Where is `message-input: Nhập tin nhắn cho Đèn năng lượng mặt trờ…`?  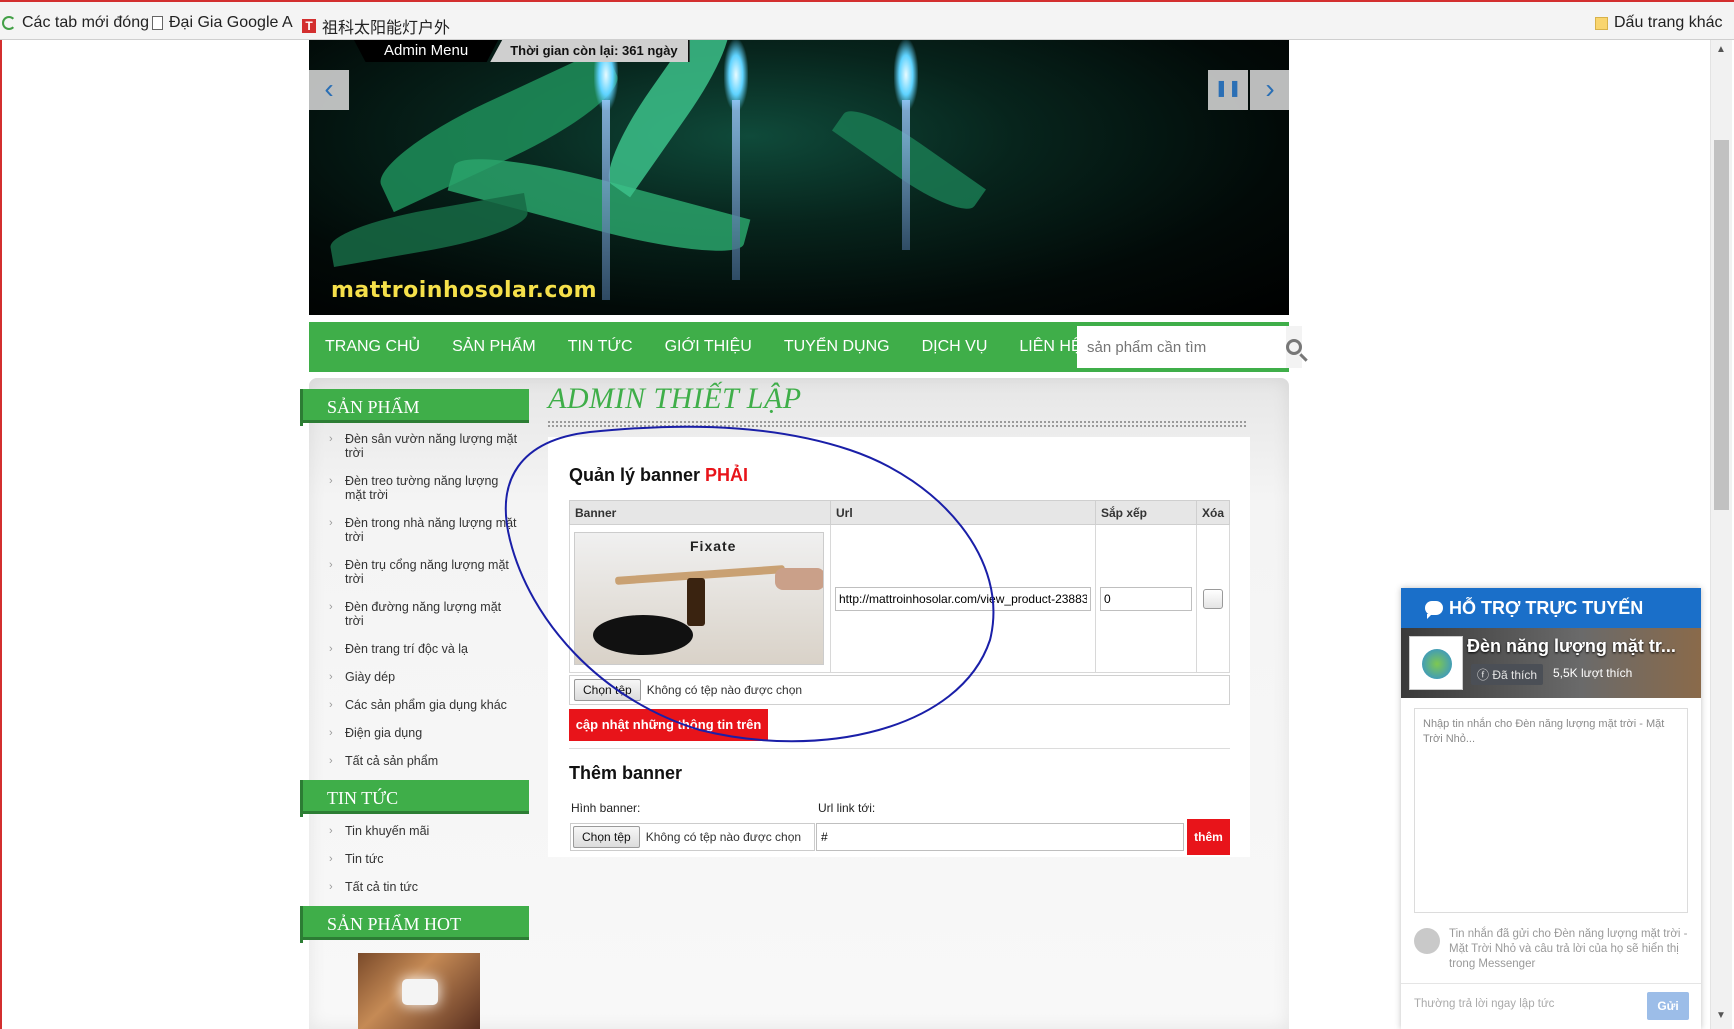
message-input: Nhập tin nhắn cho Đèn năng lượng mặt trờ… is located at coordinates (1551, 810).